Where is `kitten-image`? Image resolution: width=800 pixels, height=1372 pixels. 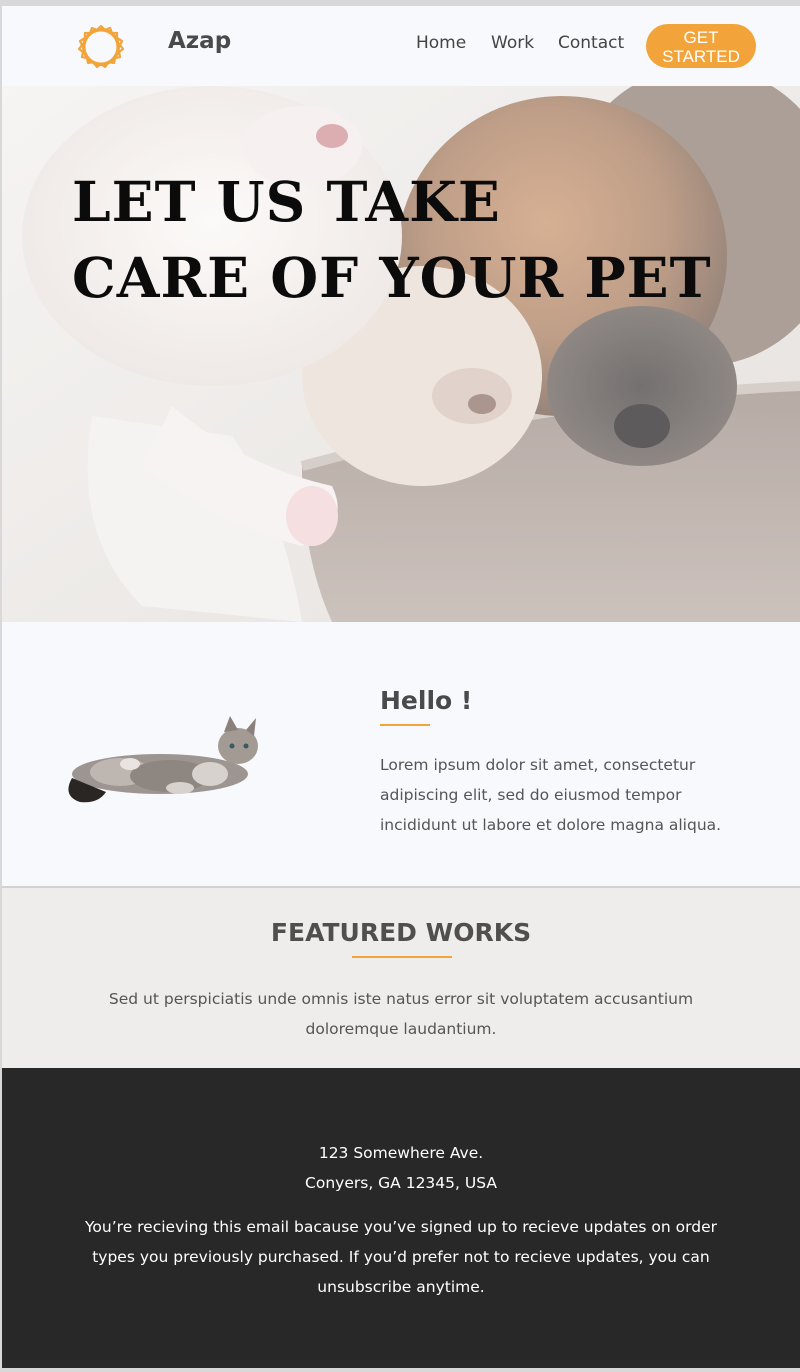 kitten-image is located at coordinates (163, 759).